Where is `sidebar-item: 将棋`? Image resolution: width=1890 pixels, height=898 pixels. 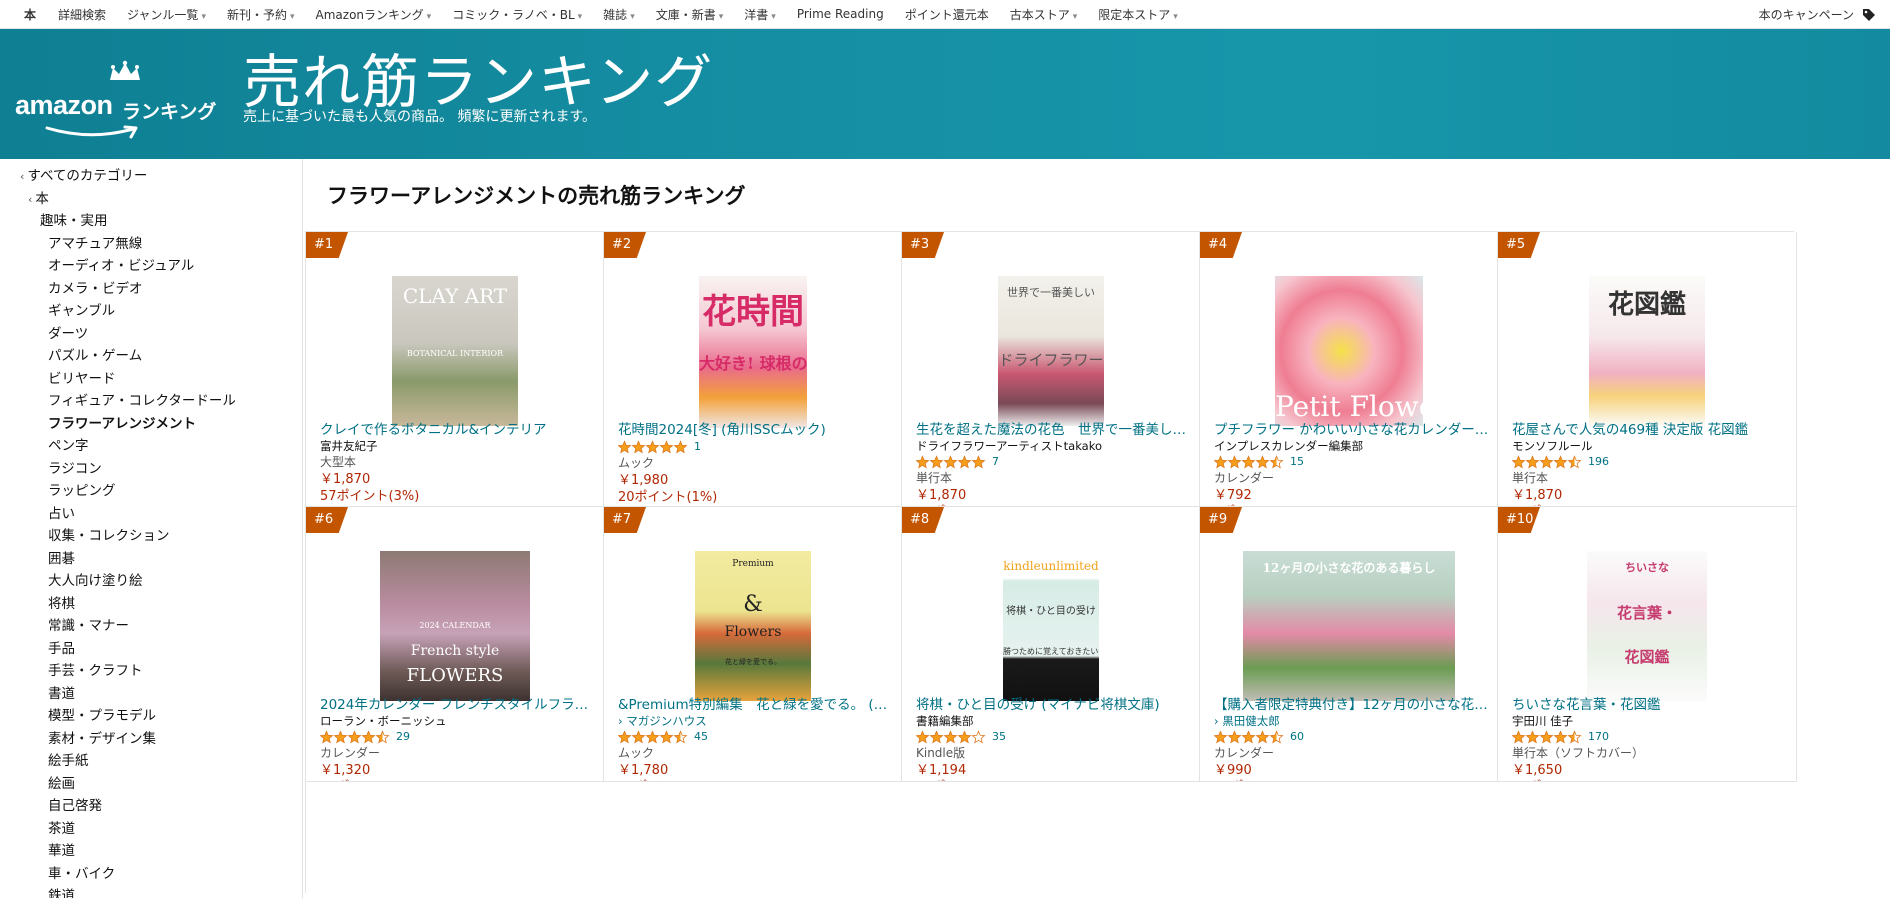
sidebar-item: 将棋 is located at coordinates (151, 604).